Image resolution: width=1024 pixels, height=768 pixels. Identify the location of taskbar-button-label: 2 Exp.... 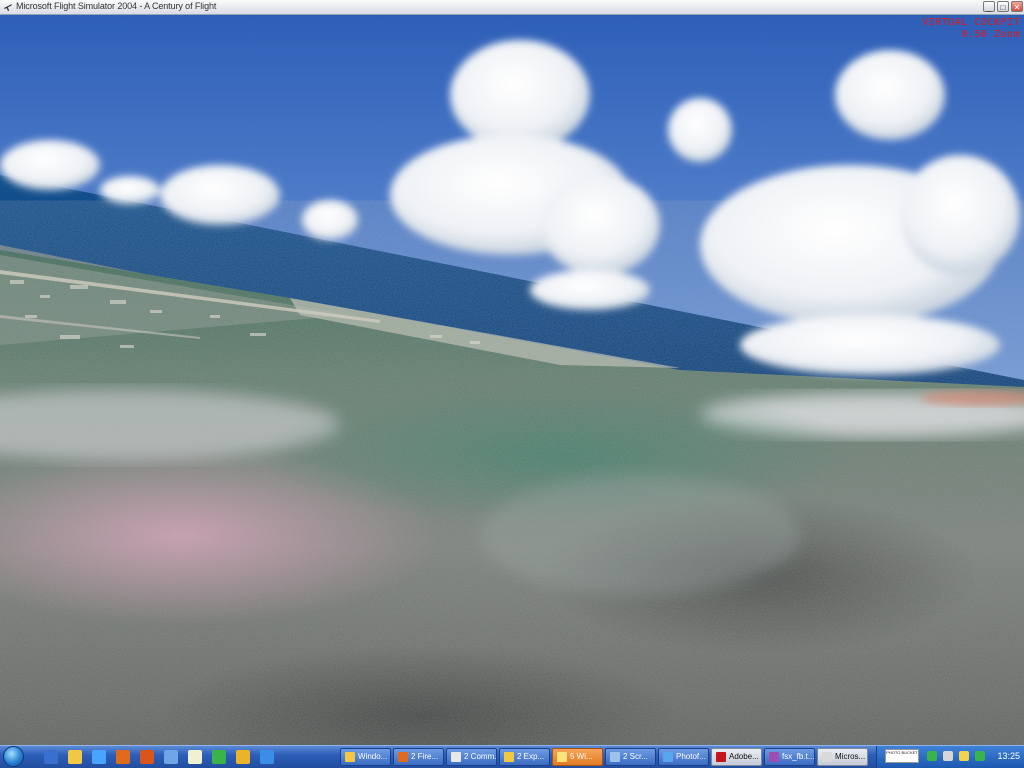
(531, 756).